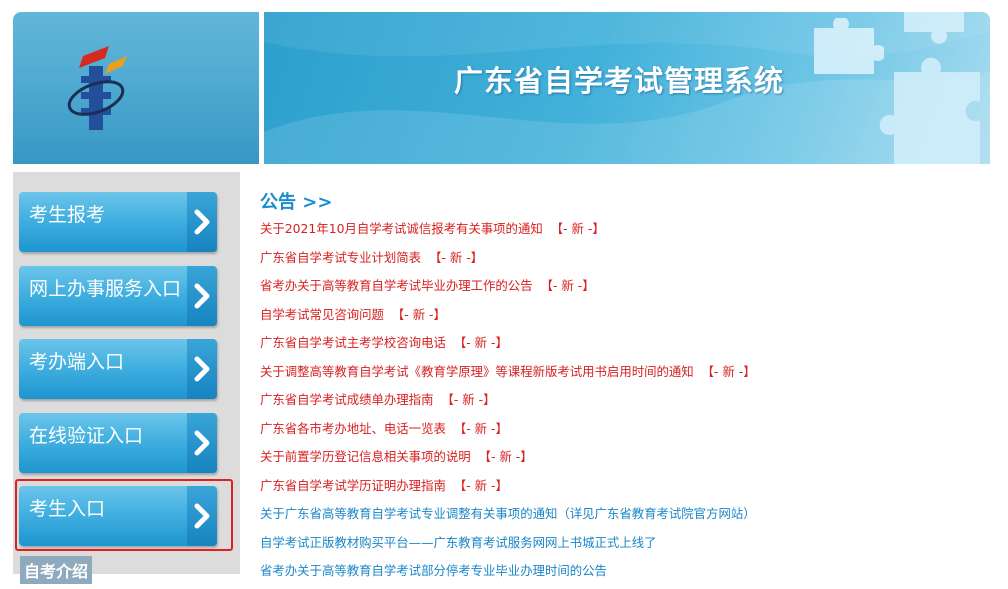 The height and width of the screenshot is (589, 1008). What do you see at coordinates (365, 456) in the screenshot?
I see `notice-link: 关于前置学历登记信息相关事项的说明` at bounding box center [365, 456].